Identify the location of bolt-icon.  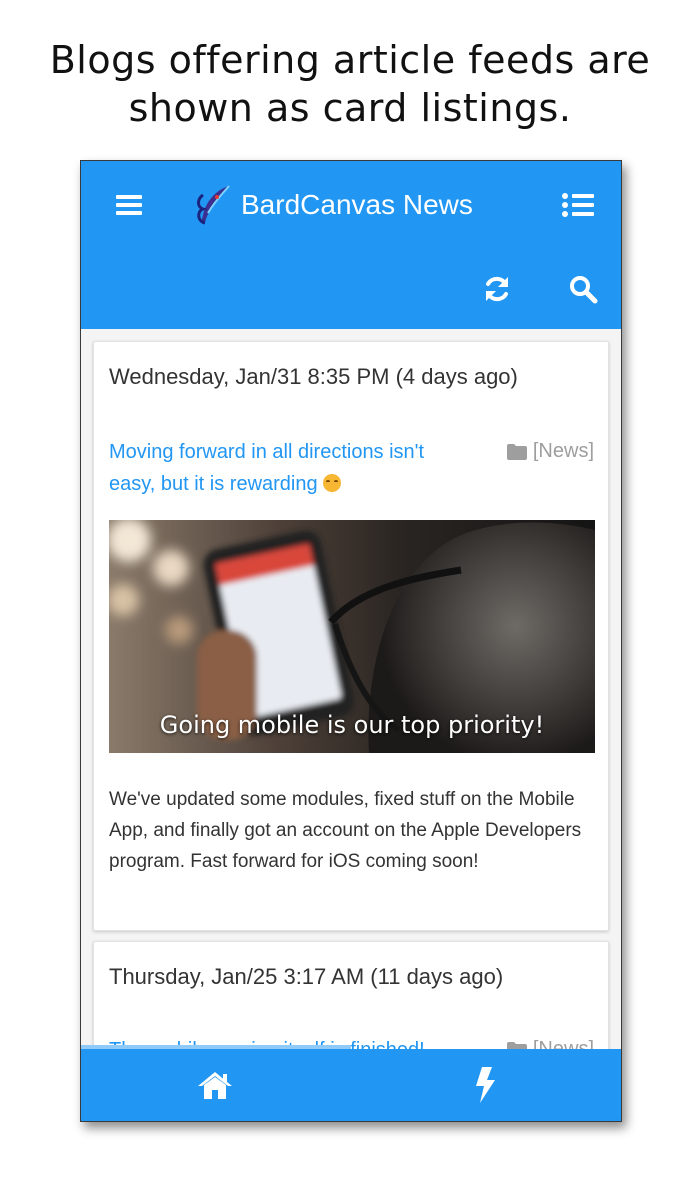
(485, 1085).